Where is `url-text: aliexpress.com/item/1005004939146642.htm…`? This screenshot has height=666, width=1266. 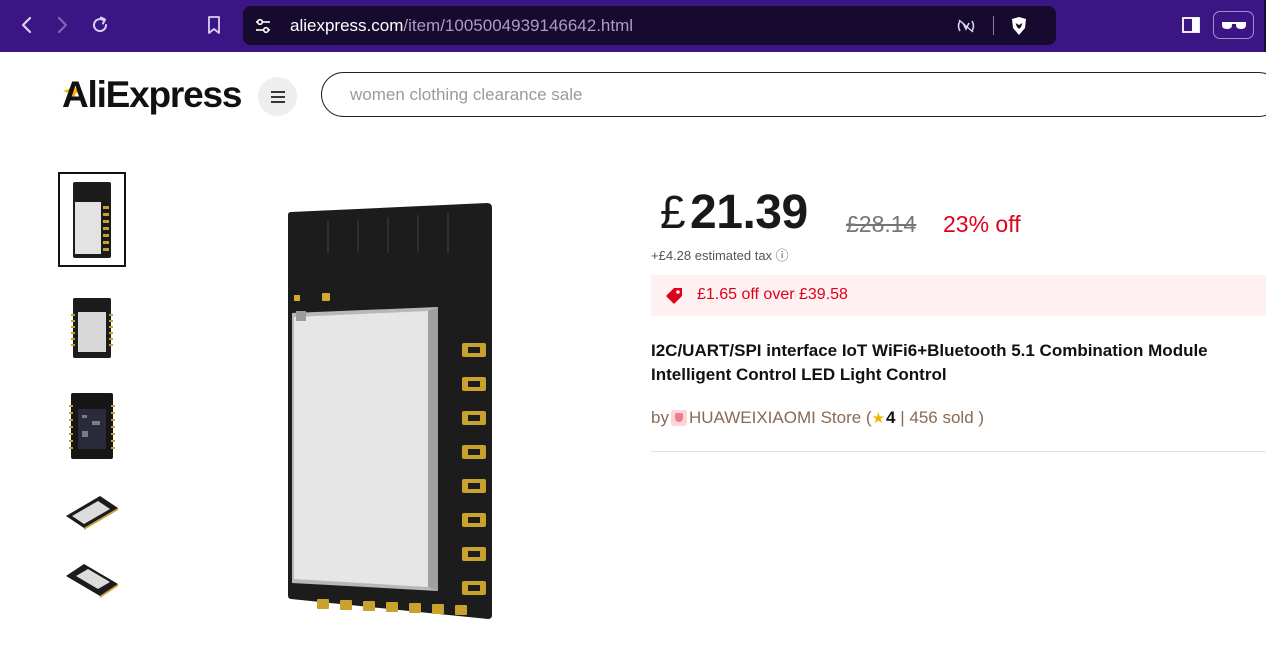 url-text: aliexpress.com/item/1005004939146642.htm… is located at coordinates (461, 26).